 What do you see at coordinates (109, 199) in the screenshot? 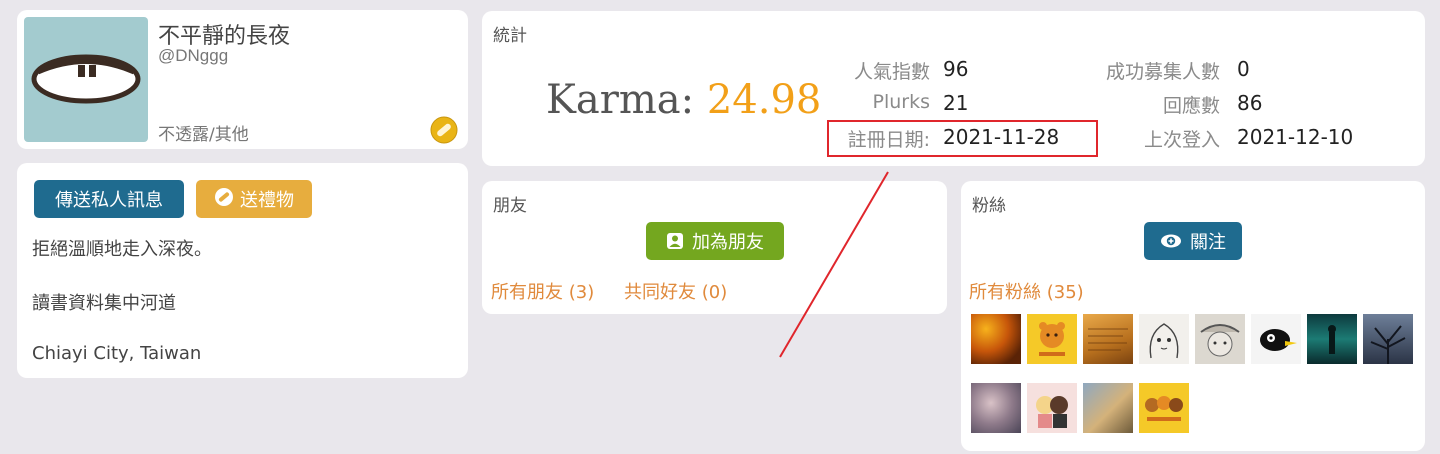
I see `send-private-message-button: 傳送私人訊息` at bounding box center [109, 199].